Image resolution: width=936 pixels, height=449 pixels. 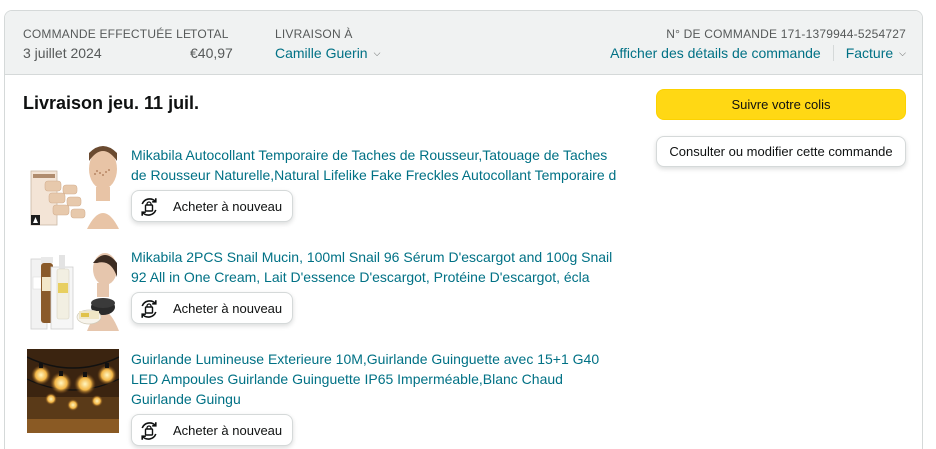 I want to click on order-date-label: COMMANDE EFFECTUÉE LE, so click(x=107, y=34).